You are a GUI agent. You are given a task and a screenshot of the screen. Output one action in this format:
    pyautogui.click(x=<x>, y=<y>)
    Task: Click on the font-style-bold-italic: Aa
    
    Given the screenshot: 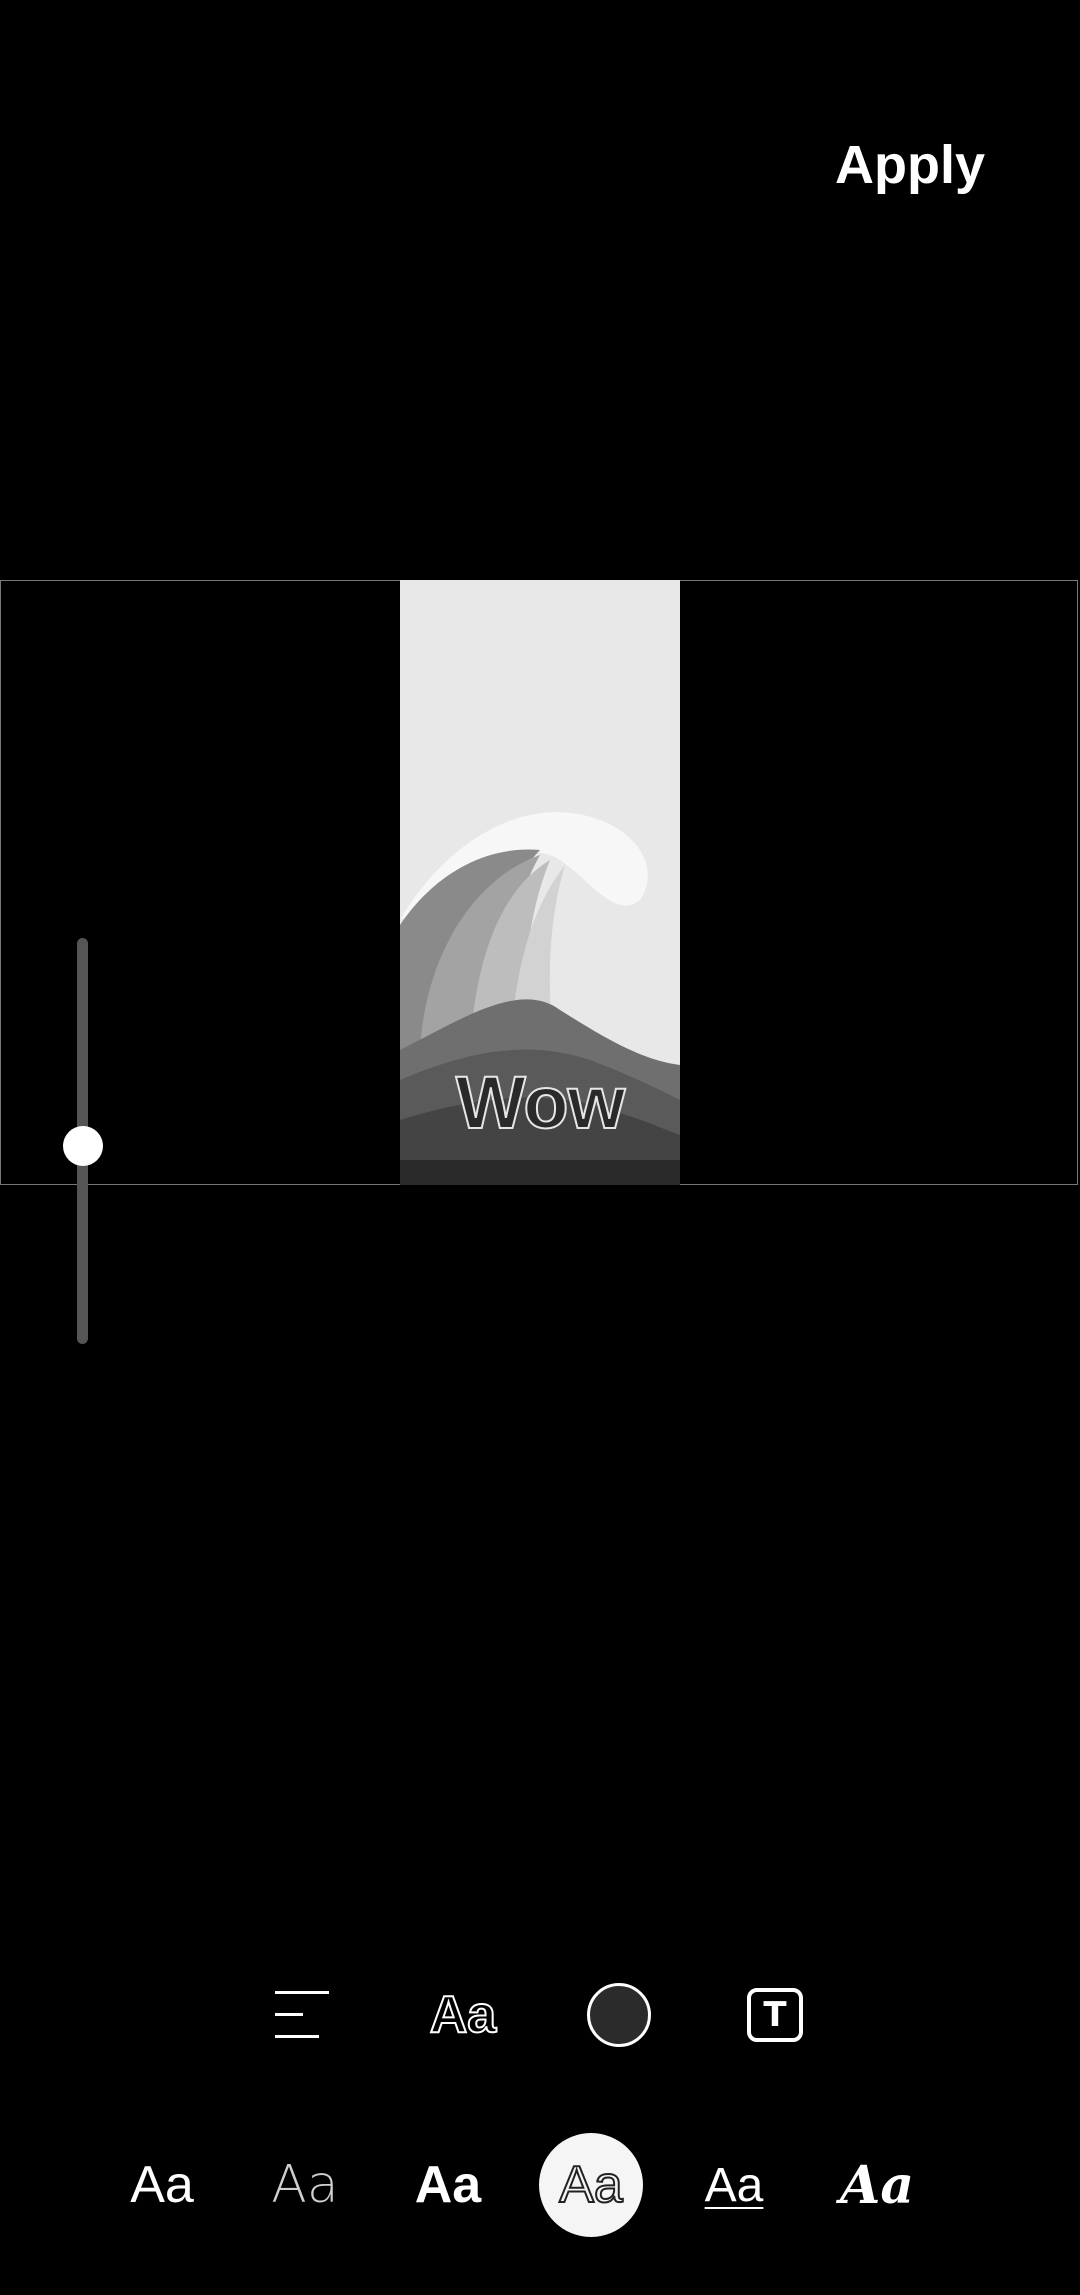 What is the action you would take?
    pyautogui.click(x=877, y=2185)
    